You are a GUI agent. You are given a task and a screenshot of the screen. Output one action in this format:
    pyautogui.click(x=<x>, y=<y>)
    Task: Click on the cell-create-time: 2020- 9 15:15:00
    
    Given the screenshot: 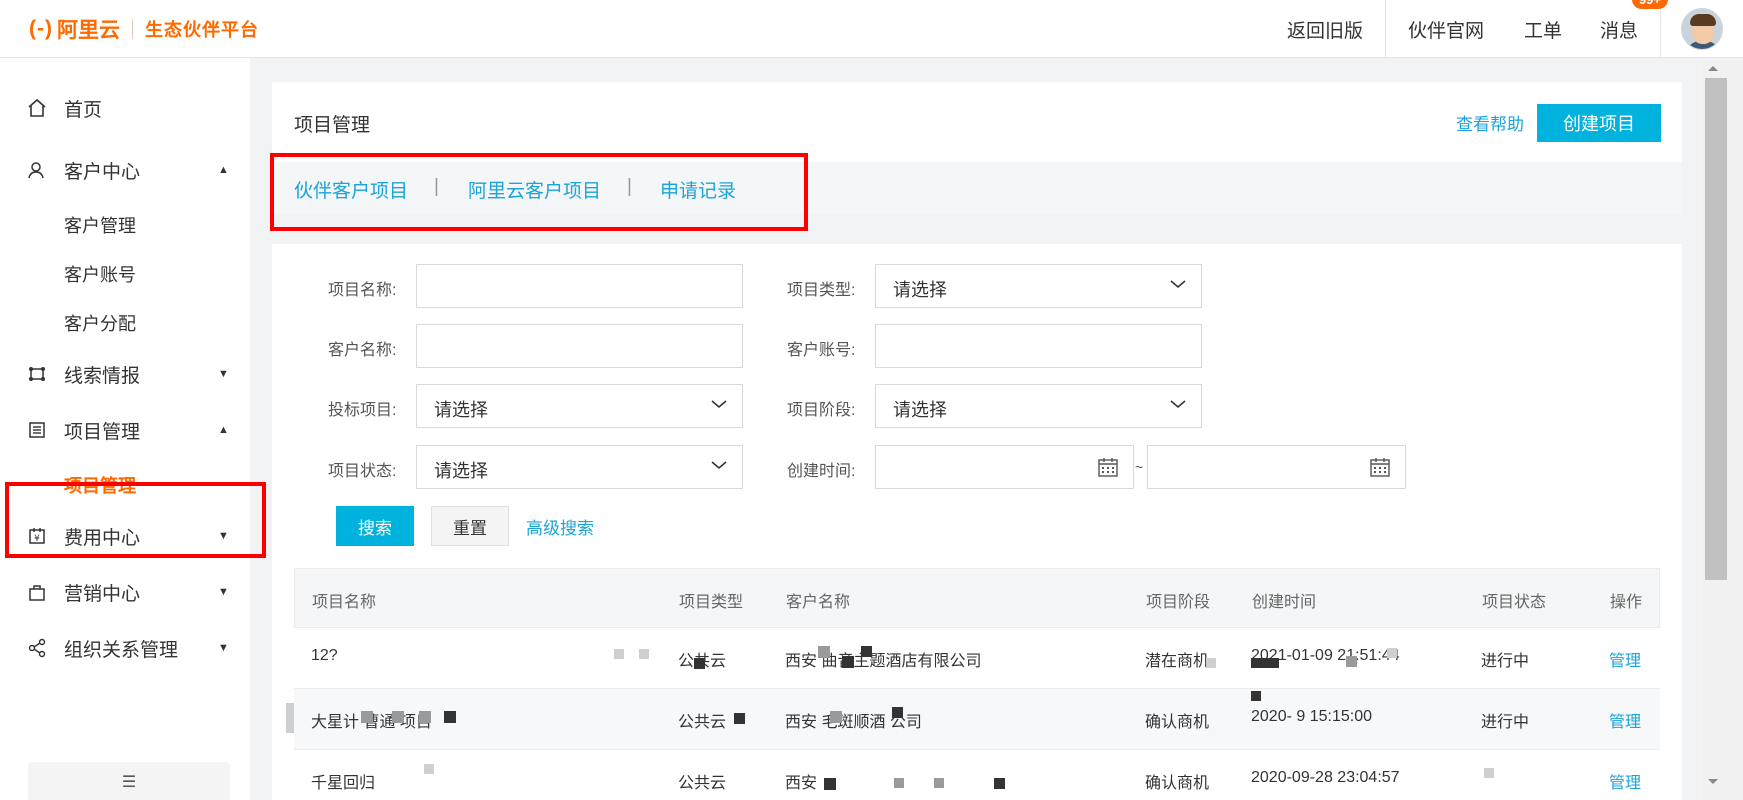 What is the action you would take?
    pyautogui.click(x=1311, y=716)
    